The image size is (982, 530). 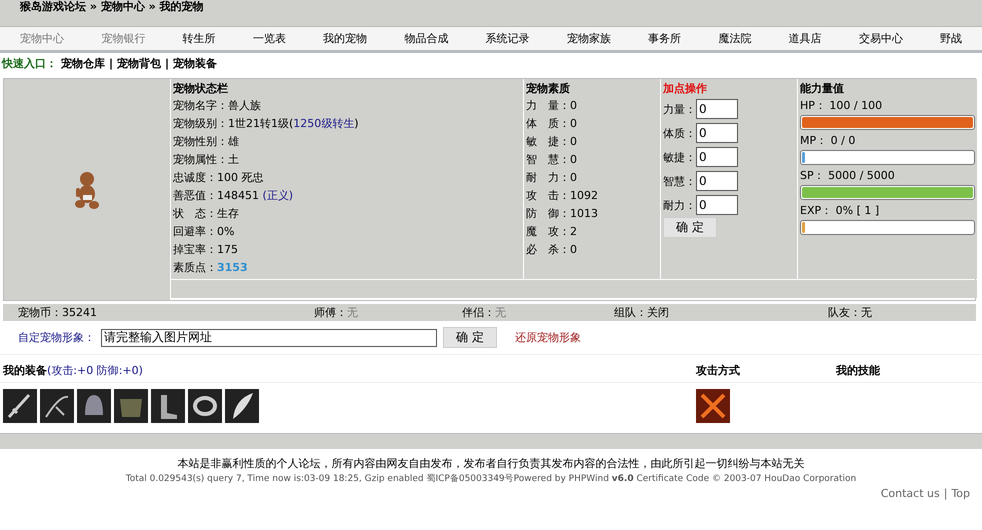 What do you see at coordinates (206, 142) in the screenshot?
I see `status-line: 宠物性别：雄` at bounding box center [206, 142].